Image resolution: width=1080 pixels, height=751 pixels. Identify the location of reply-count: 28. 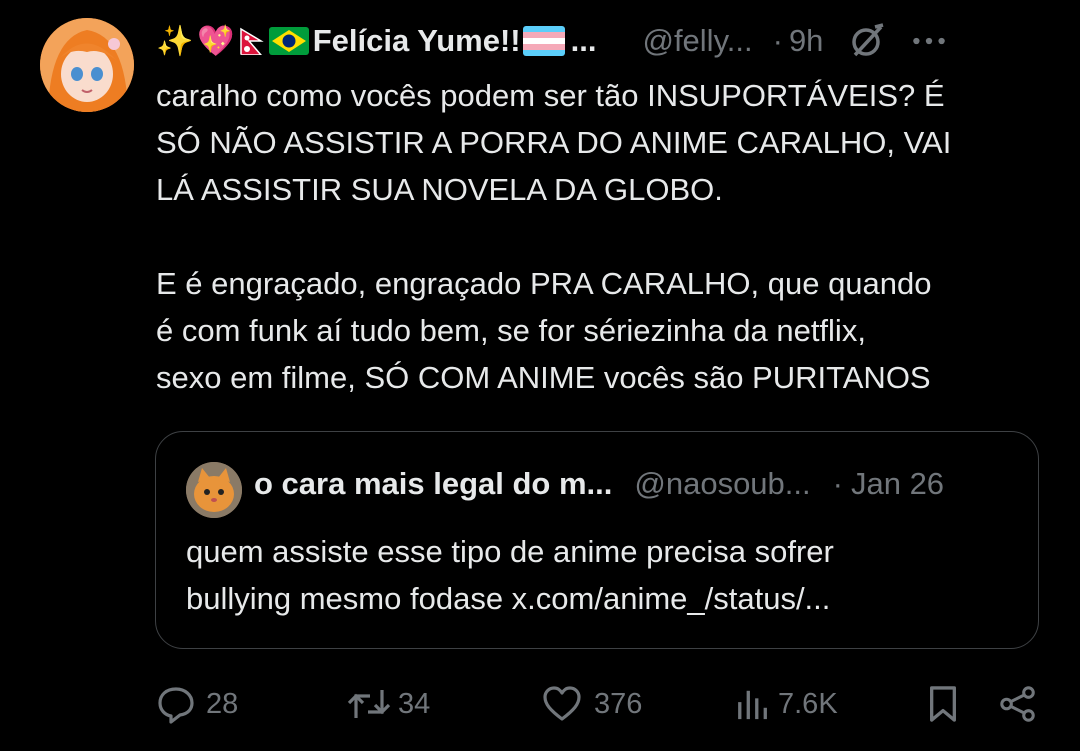
(222, 703).